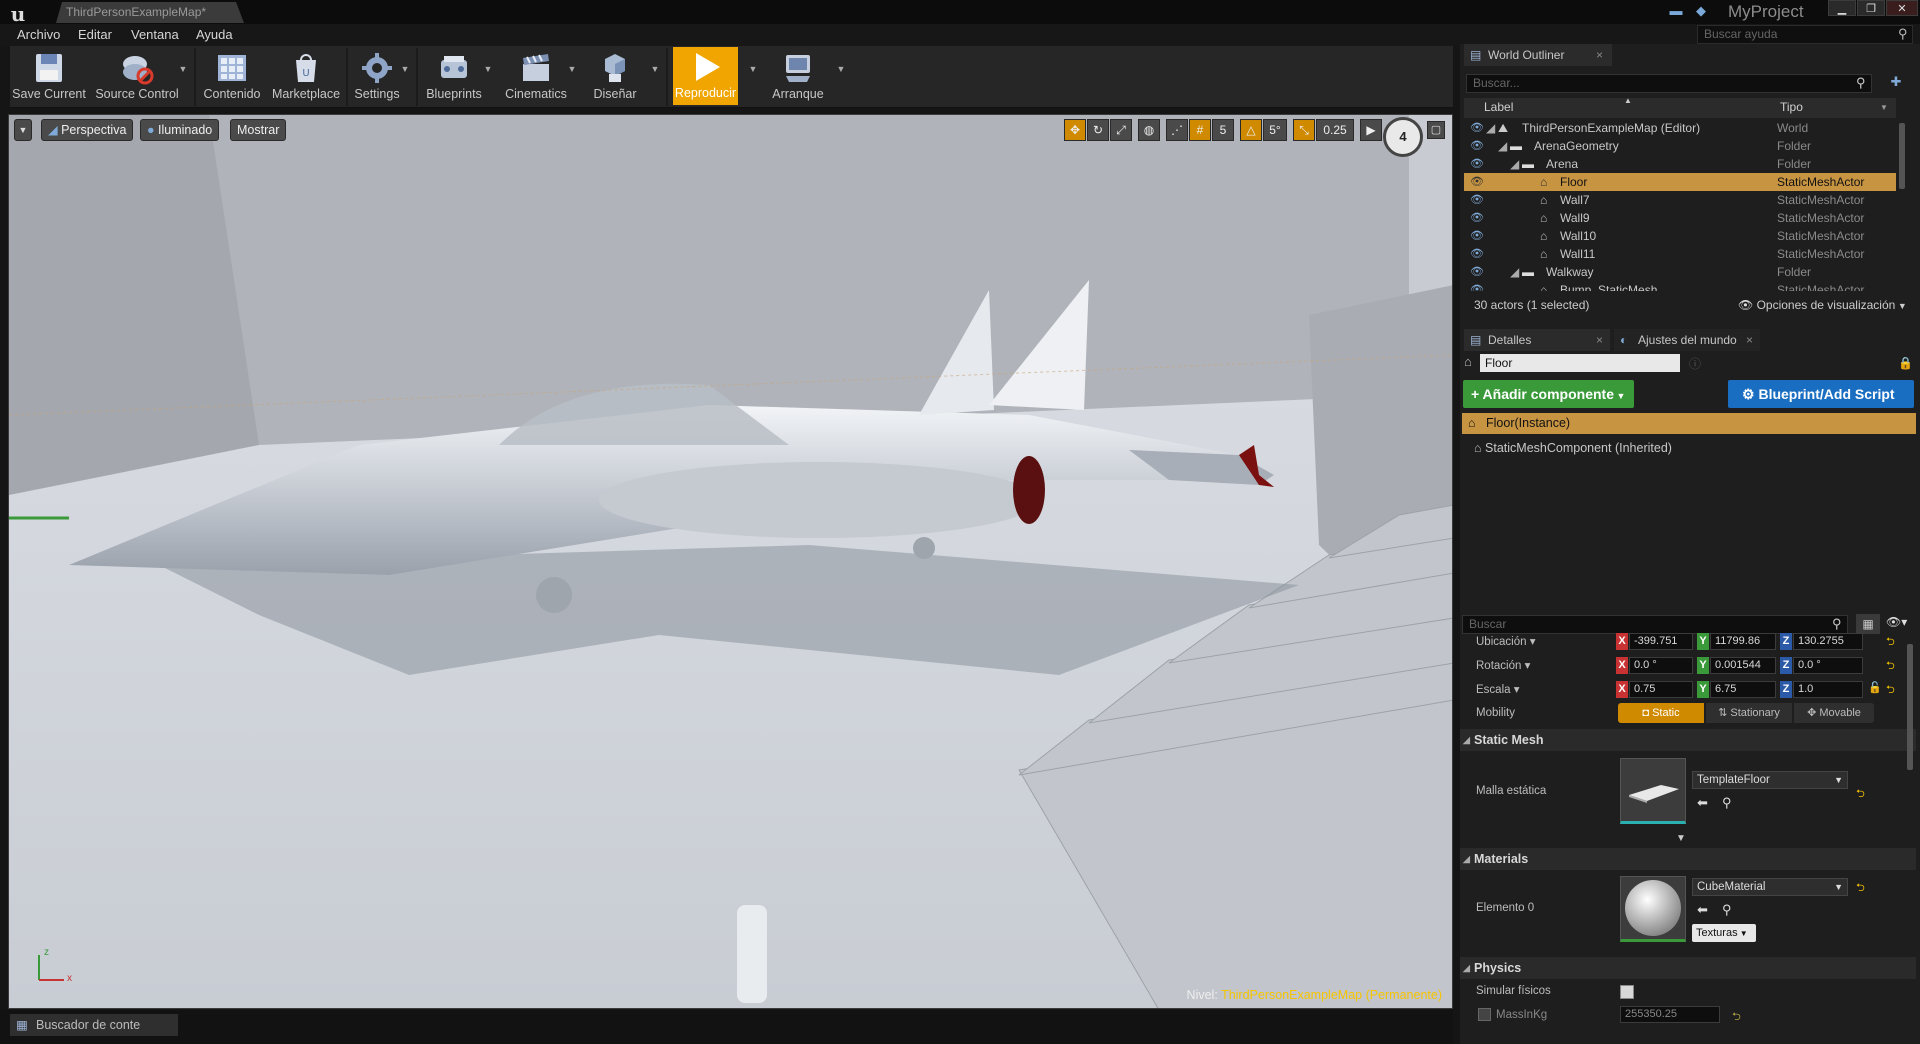  Describe the element at coordinates (1670, 1014) in the screenshot. I see `mass-input: 255350.25` at that location.